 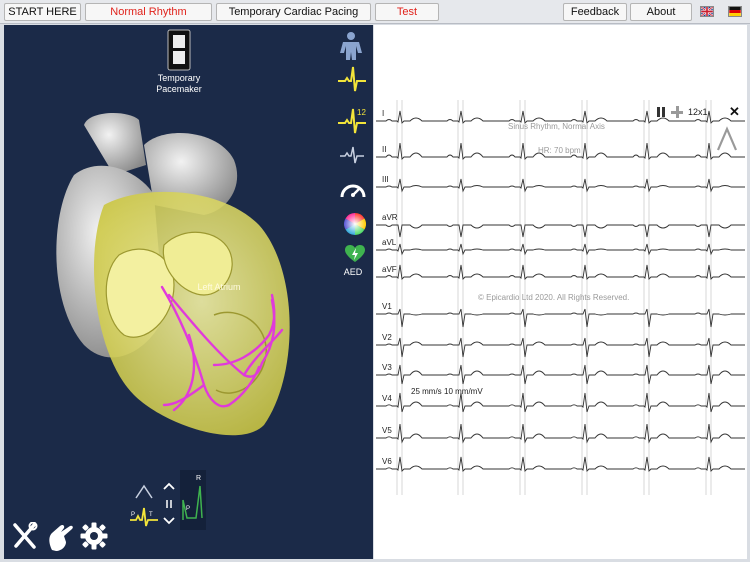 What do you see at coordinates (351, 46) in the screenshot?
I see `body-icon` at bounding box center [351, 46].